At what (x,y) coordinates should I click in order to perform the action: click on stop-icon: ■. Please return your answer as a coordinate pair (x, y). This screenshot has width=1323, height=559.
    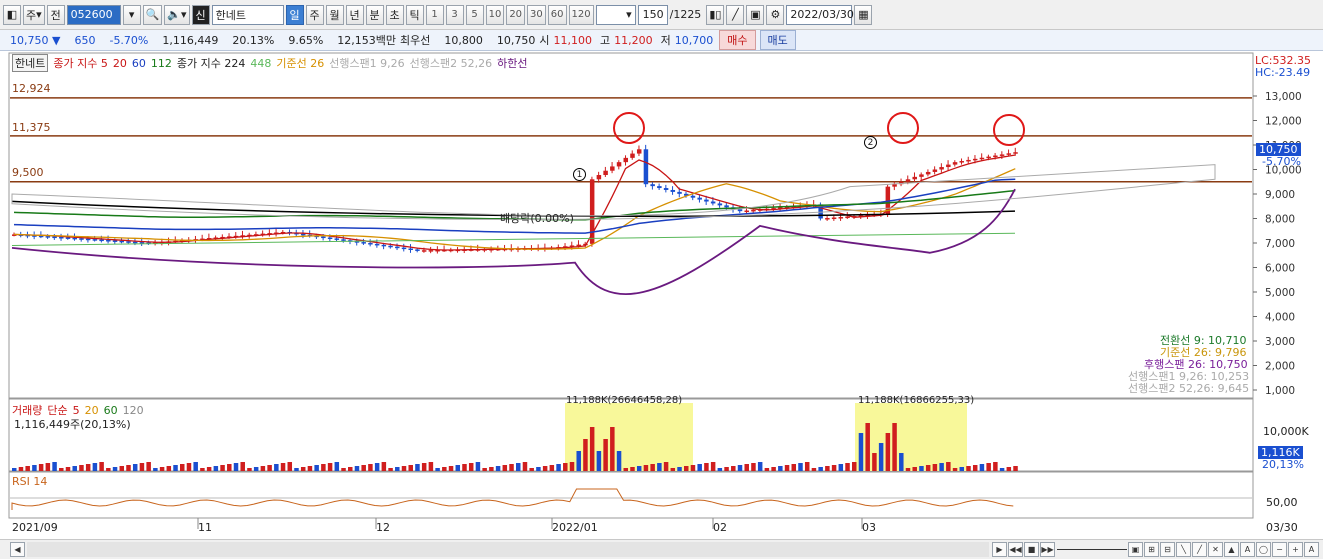
    Looking at the image, I should click on (1031, 549).